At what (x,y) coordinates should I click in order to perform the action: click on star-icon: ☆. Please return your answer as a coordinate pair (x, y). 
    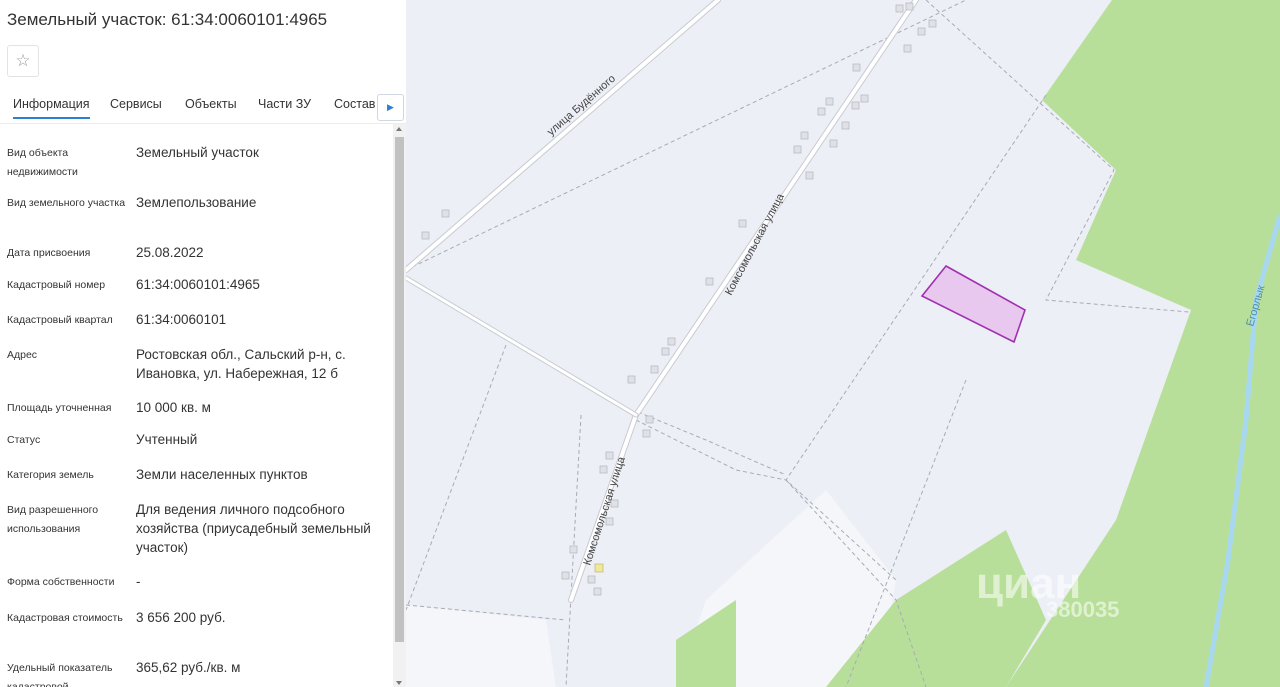
    Looking at the image, I should click on (23, 60).